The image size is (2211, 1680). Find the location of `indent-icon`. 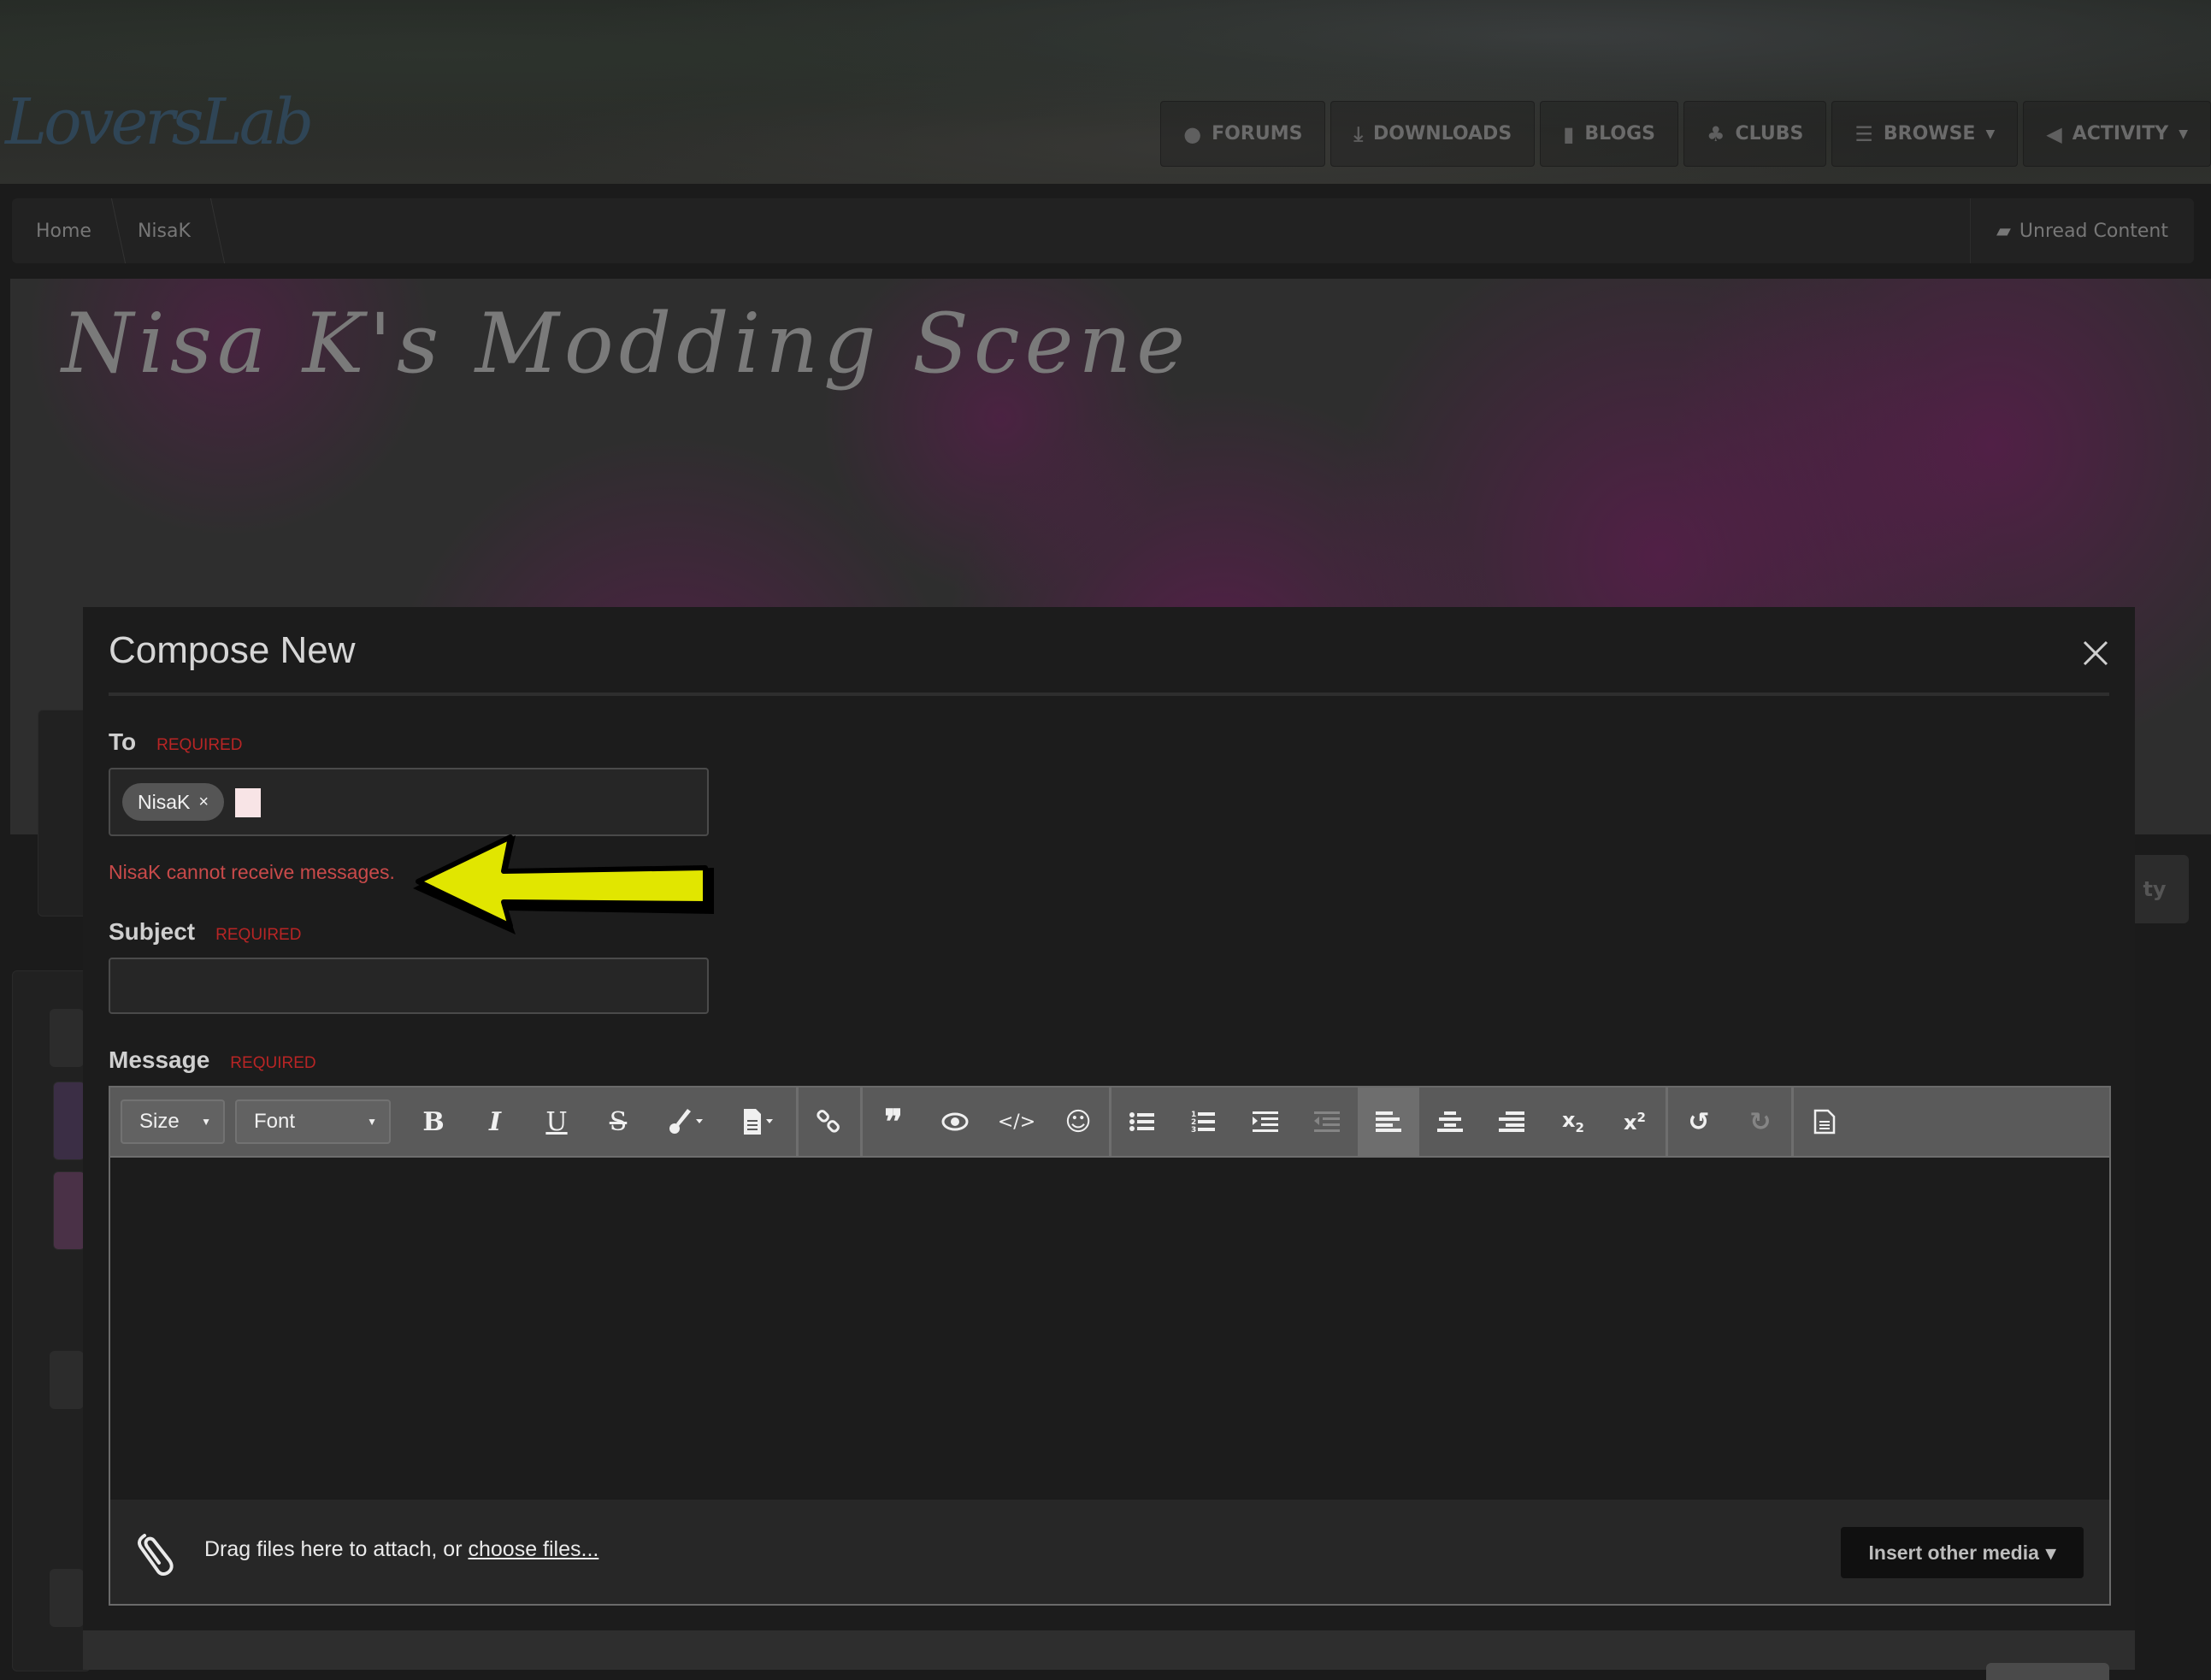

indent-icon is located at coordinates (1266, 1121).